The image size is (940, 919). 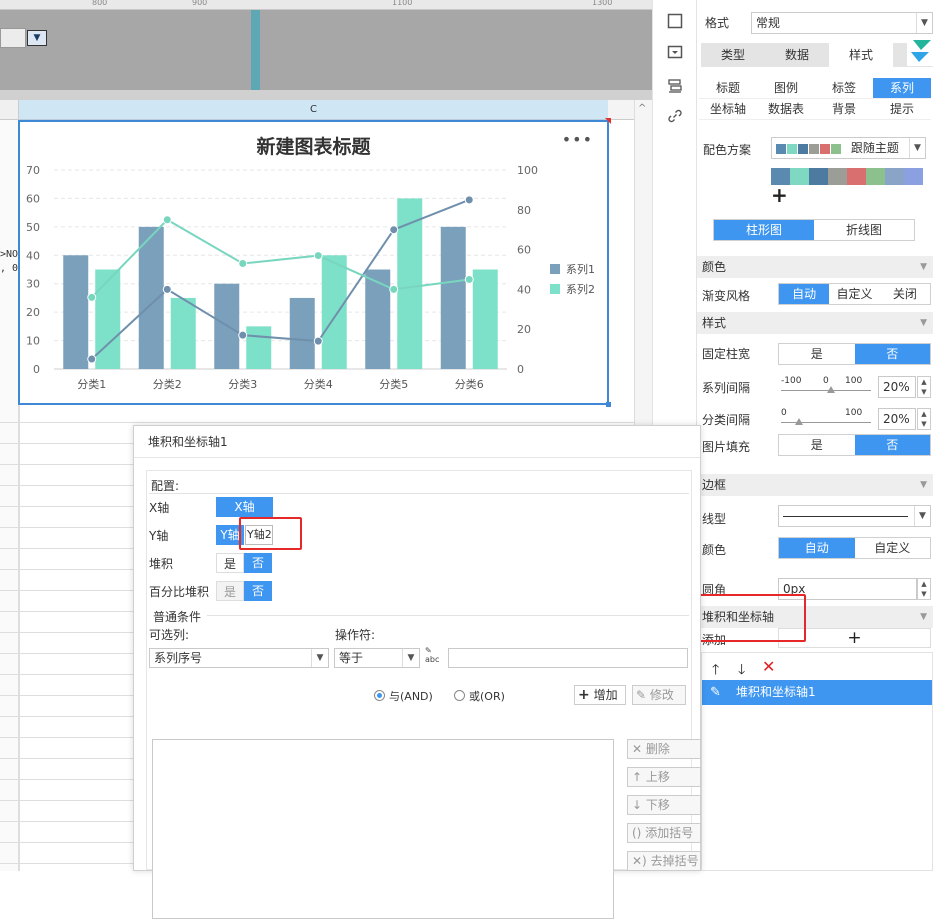 What do you see at coordinates (37, 38) in the screenshot?
I see `dropdown-button: ▼` at bounding box center [37, 38].